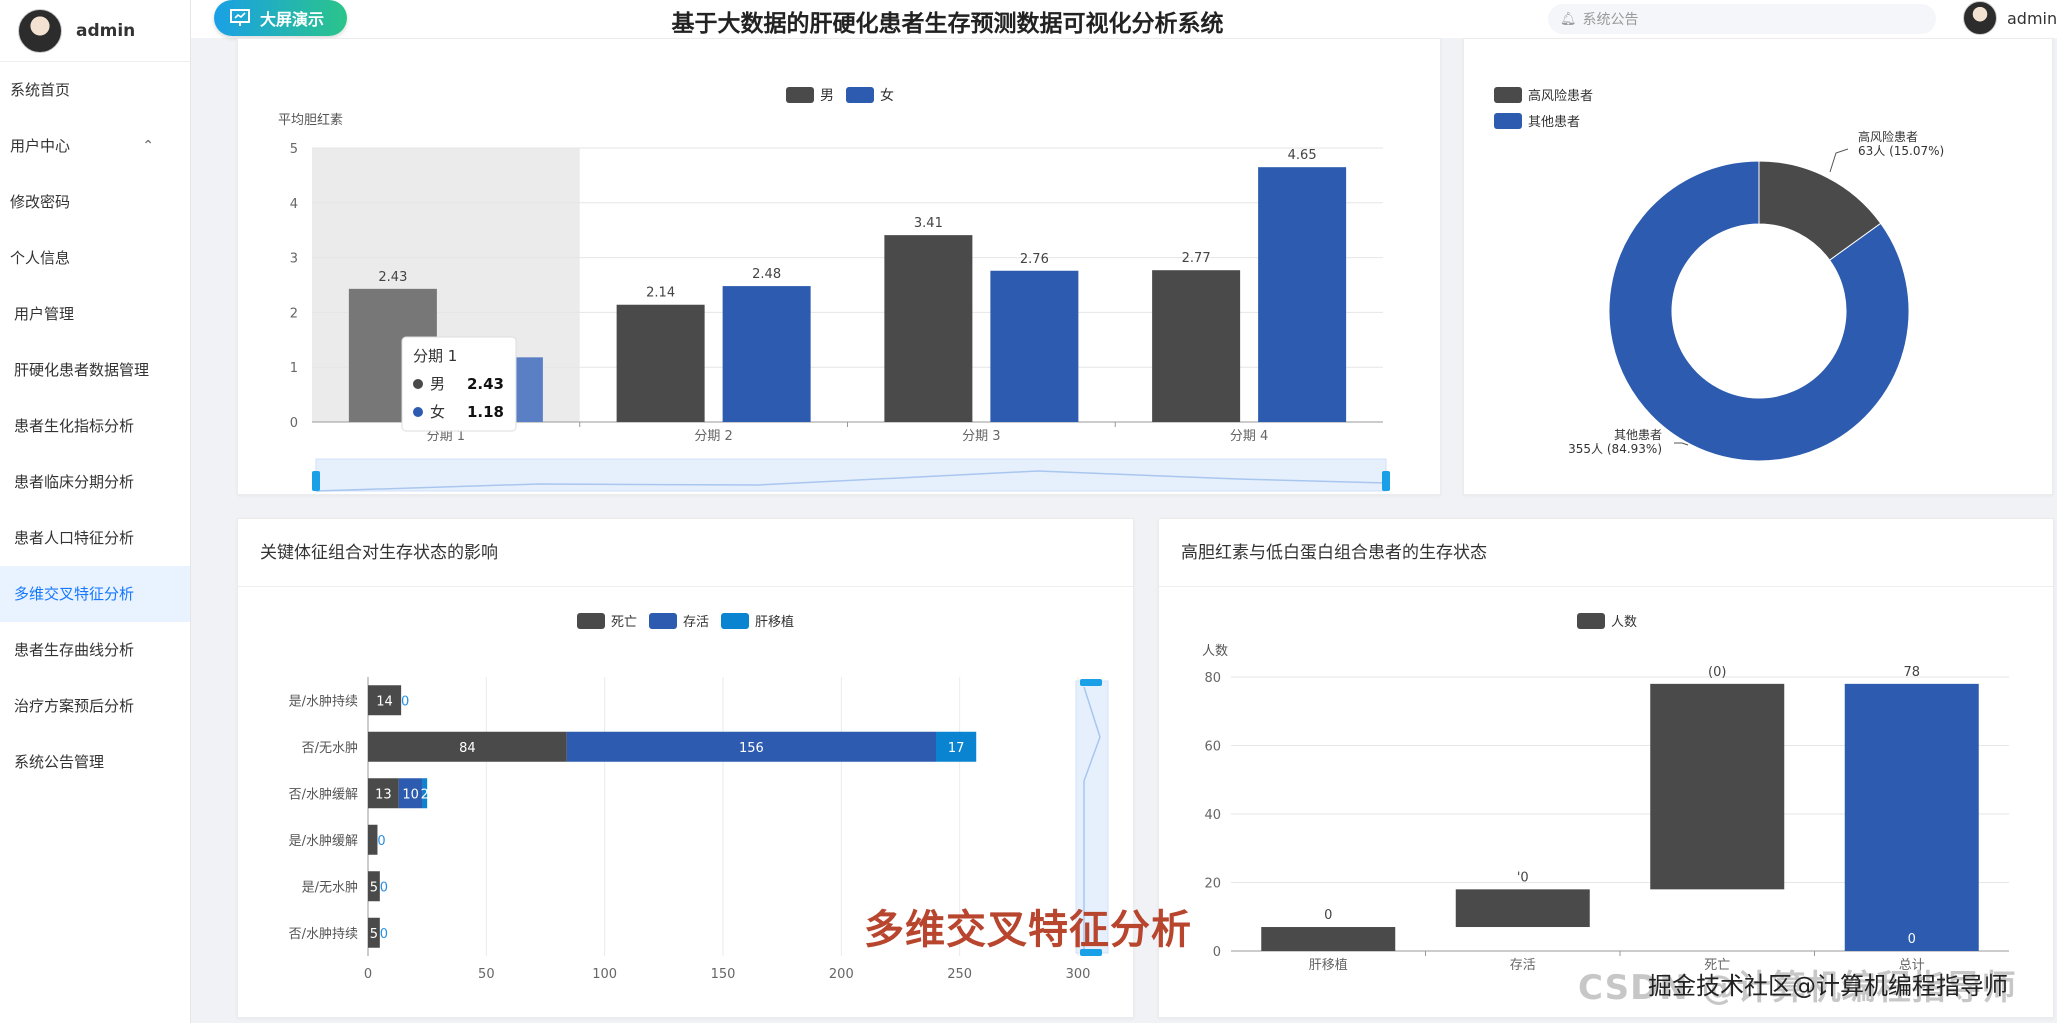 This screenshot has width=2057, height=1023. Describe the element at coordinates (323, 794) in the screenshot. I see `y-tick-label: 否/水肿缓解` at that location.